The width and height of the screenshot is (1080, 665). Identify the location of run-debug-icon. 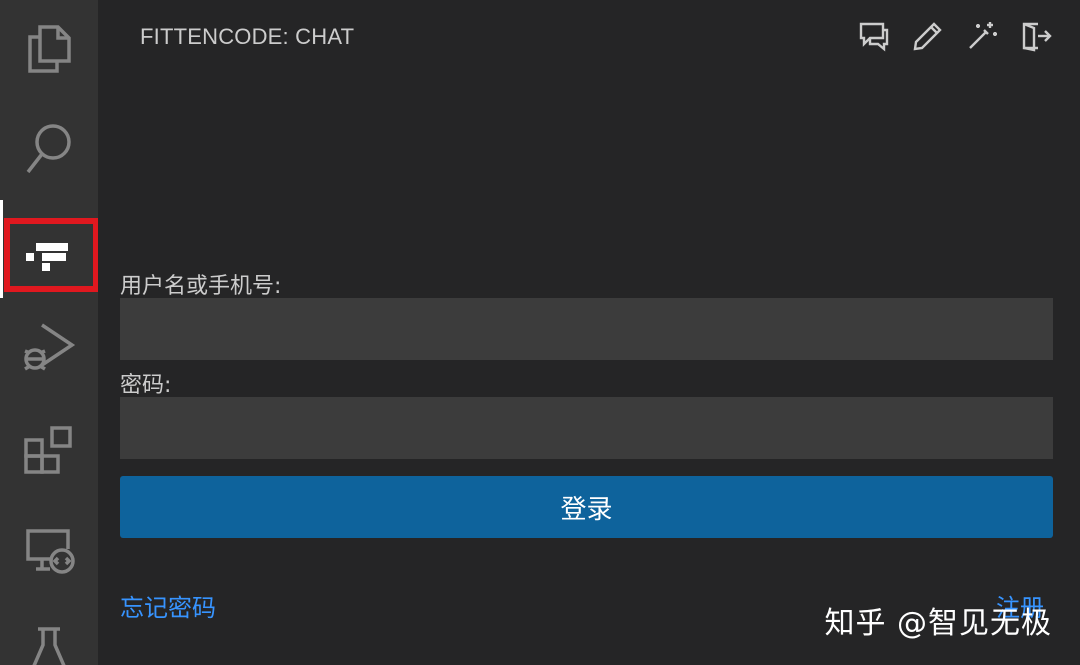
(49, 347).